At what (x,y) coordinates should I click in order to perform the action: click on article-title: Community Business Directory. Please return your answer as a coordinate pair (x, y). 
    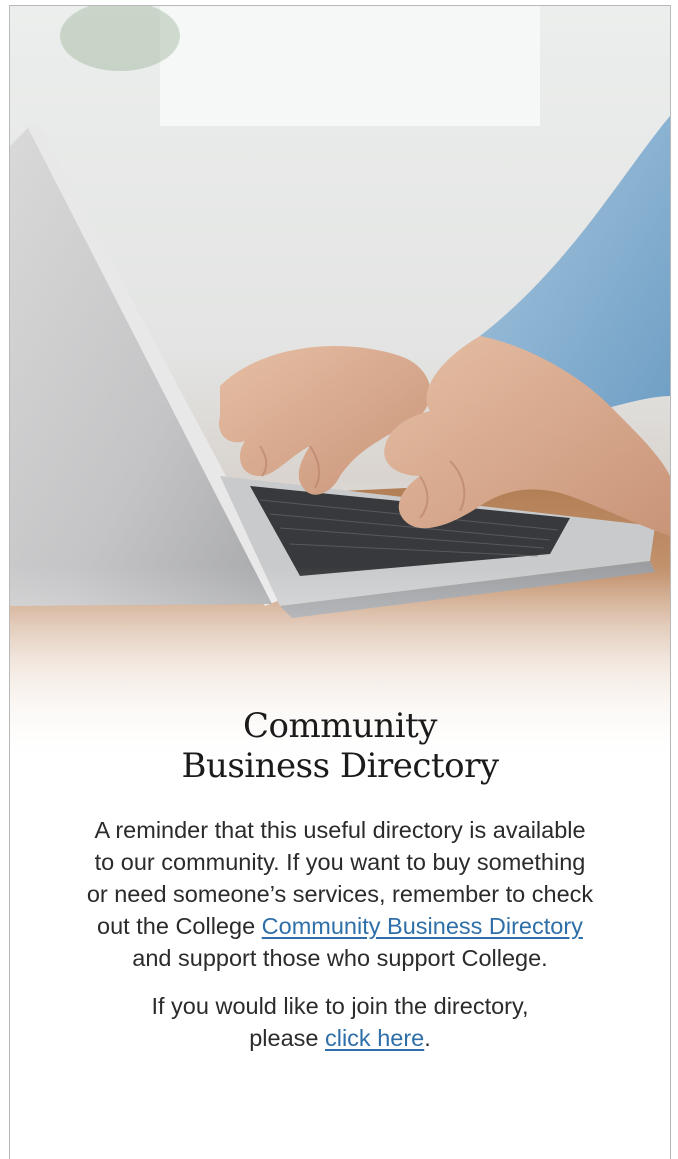
    Looking at the image, I should click on (340, 746).